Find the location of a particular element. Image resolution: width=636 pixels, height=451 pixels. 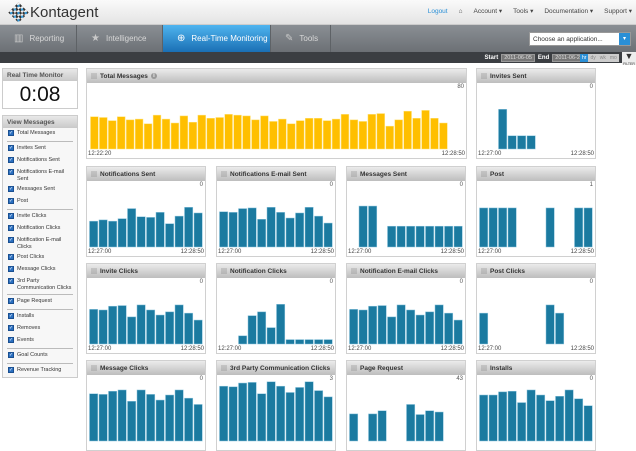

view-messages-item: ✓ Events is located at coordinates (40, 341).